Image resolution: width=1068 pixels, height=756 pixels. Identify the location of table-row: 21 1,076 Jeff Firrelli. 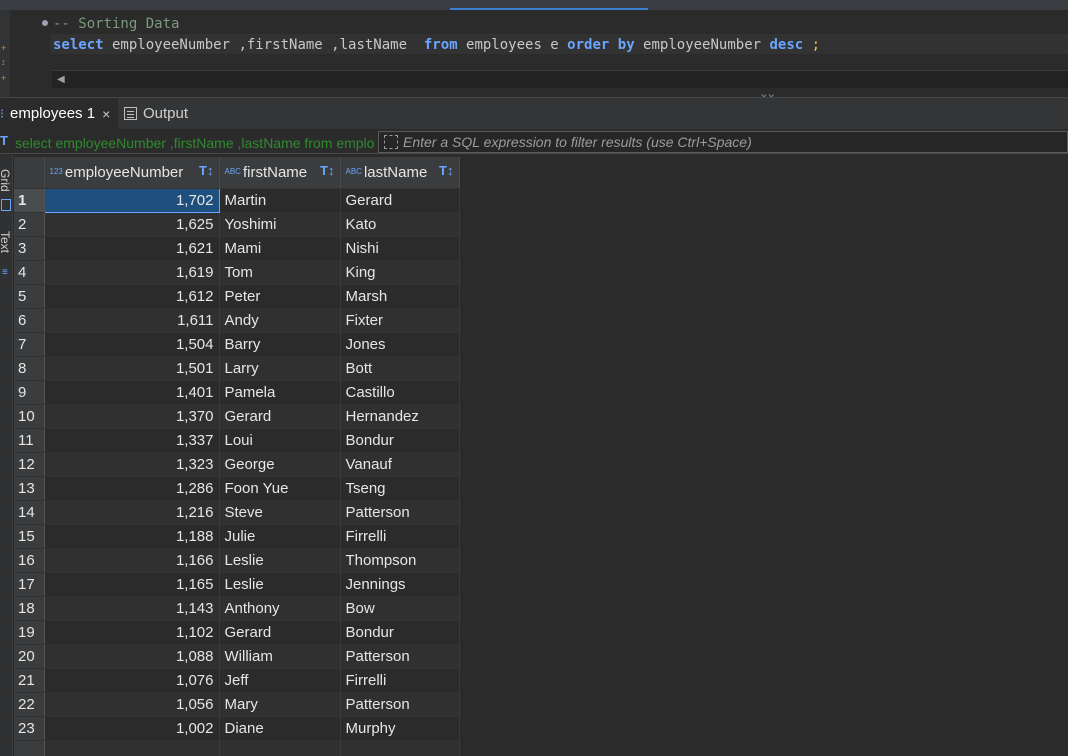
(237, 680).